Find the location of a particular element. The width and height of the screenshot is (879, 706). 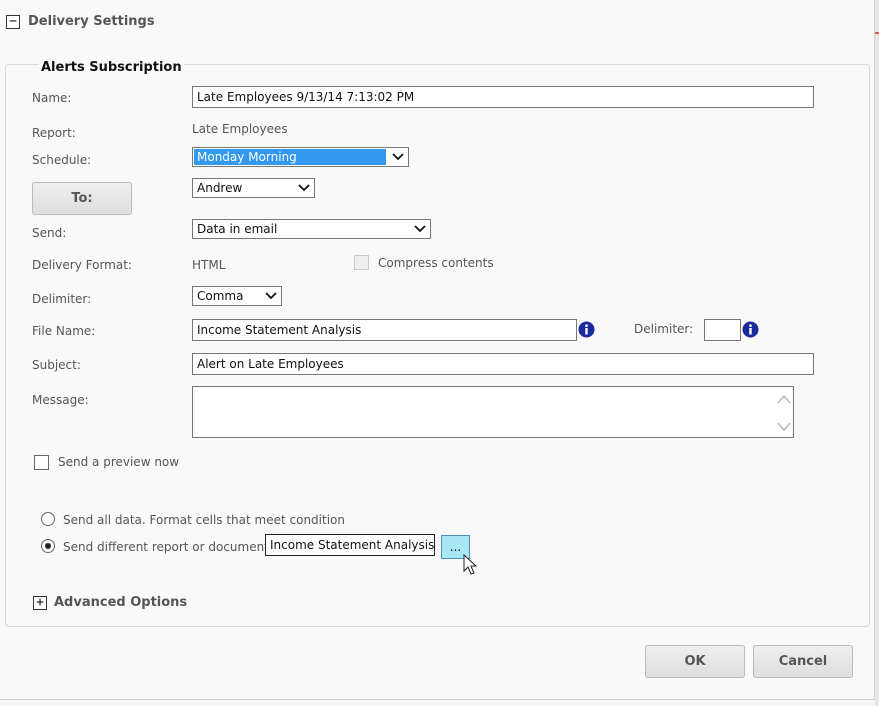

file-delimiter-label: Delimiter: is located at coordinates (664, 329).